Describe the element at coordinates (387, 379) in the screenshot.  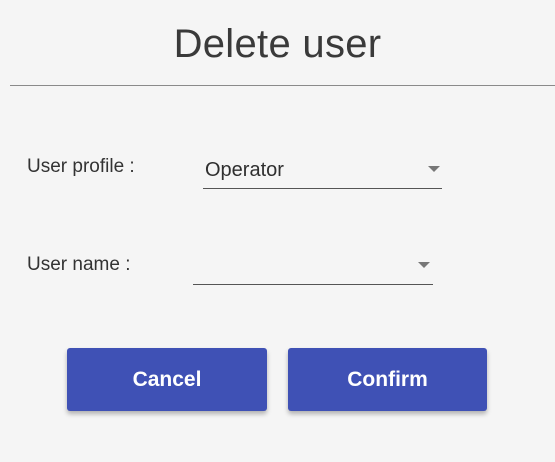
I see `confirm-button: Confirm` at that location.